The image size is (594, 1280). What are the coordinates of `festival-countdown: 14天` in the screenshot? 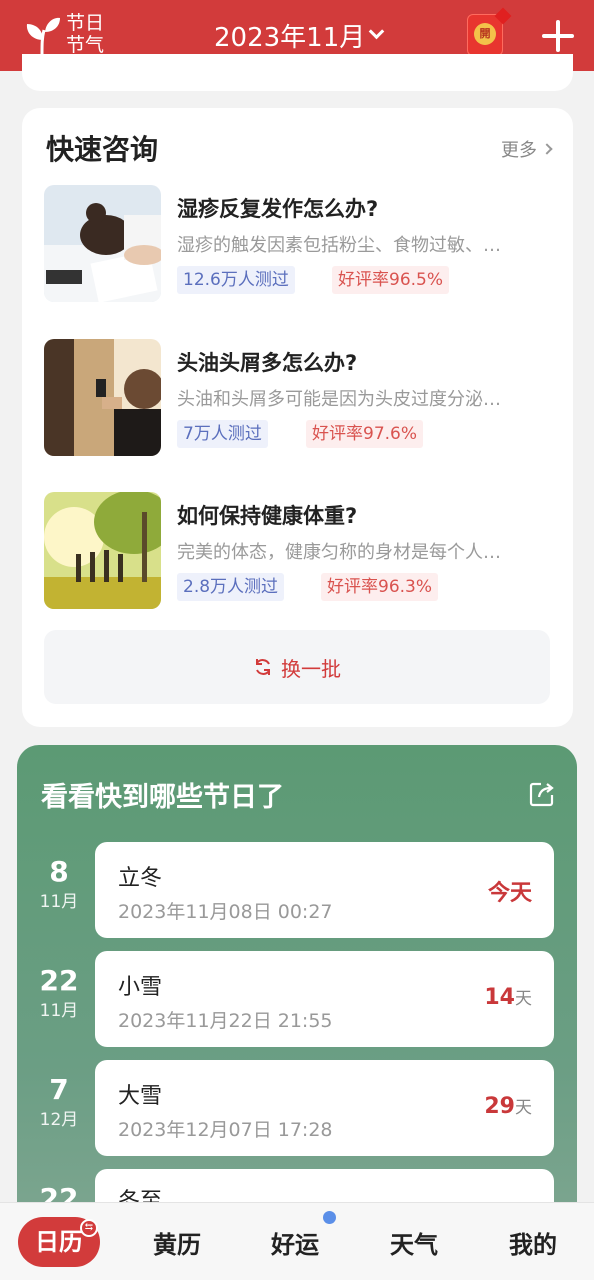 It's located at (508, 997).